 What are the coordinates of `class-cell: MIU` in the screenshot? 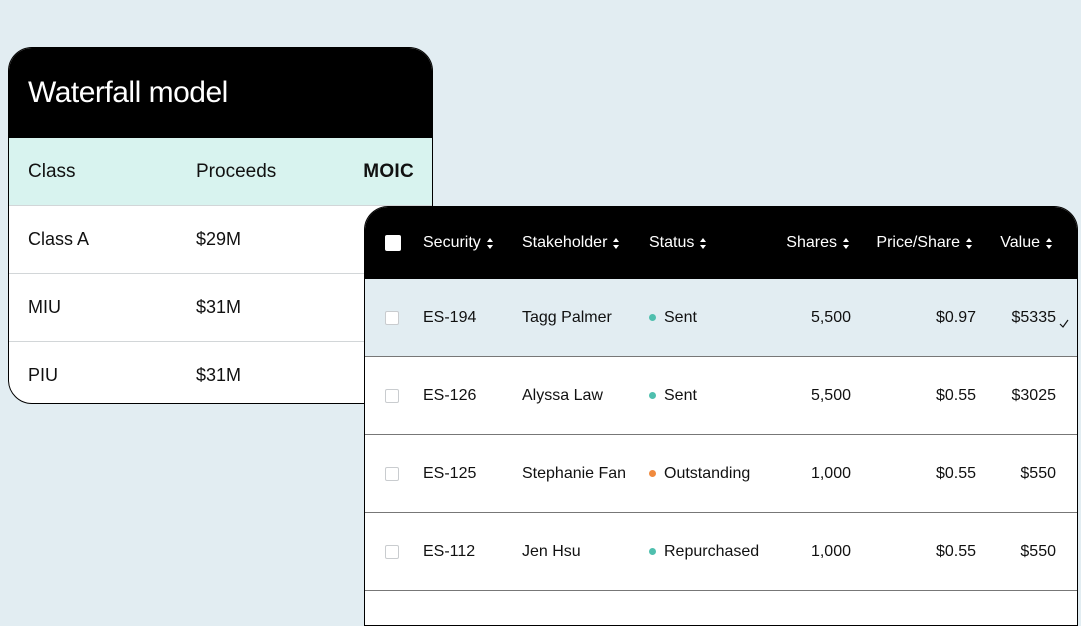 It's located at (44, 307).